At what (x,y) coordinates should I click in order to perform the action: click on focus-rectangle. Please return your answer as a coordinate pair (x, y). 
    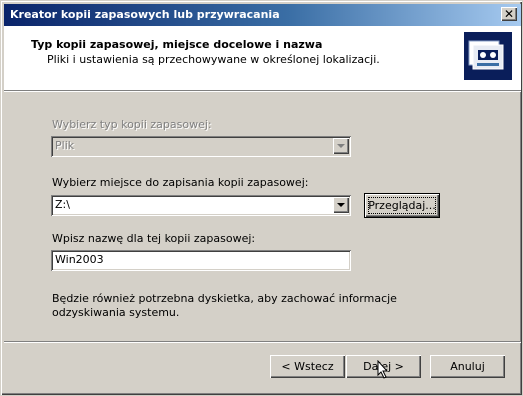
    Looking at the image, I should click on (402, 205).